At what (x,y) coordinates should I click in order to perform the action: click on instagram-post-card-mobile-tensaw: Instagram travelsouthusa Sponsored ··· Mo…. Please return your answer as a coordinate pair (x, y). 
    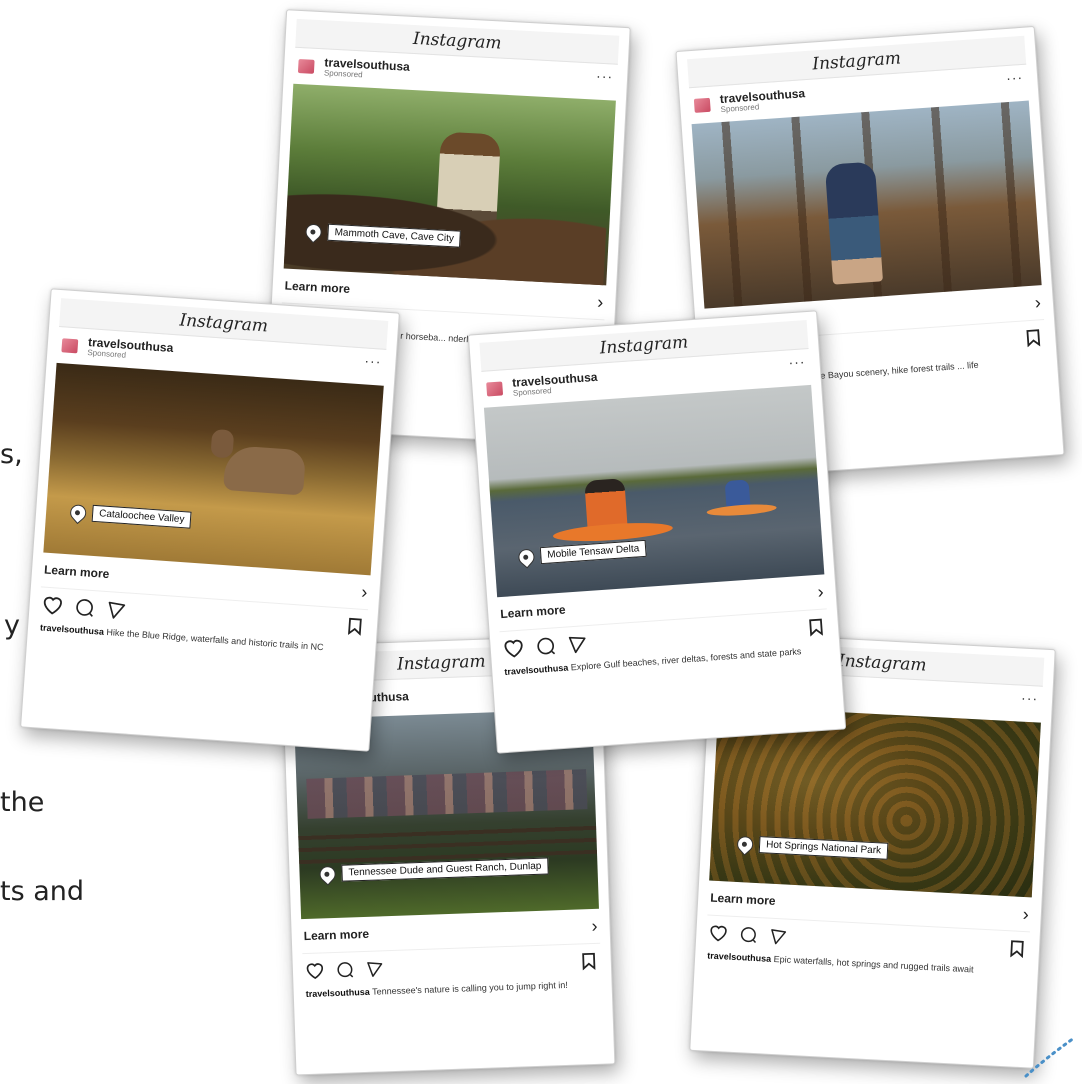
    Looking at the image, I should click on (657, 532).